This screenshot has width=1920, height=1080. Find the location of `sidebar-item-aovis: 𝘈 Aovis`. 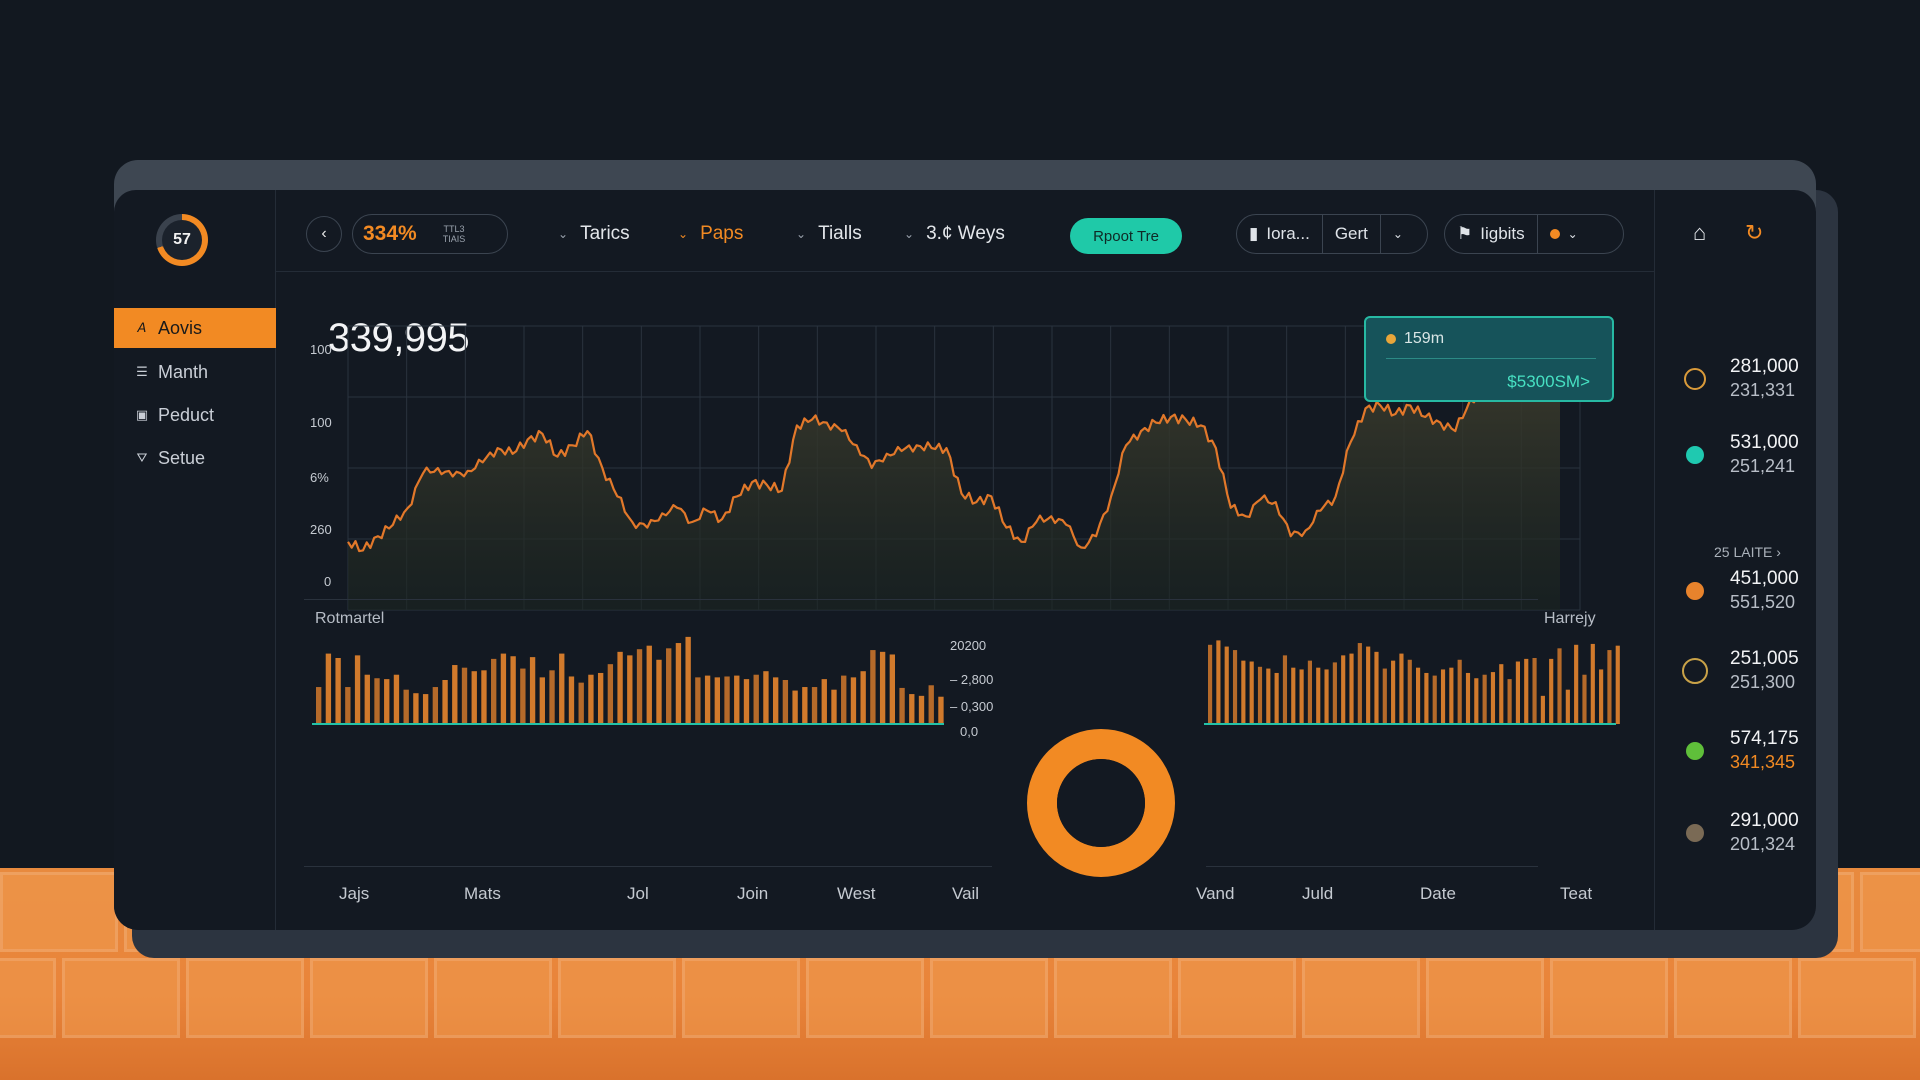

sidebar-item-aovis: 𝘈 Aovis is located at coordinates (195, 328).